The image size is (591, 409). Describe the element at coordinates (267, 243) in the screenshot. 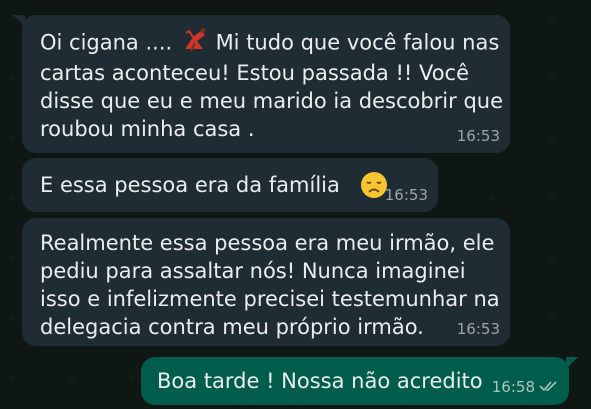

I see `message-line: Realmente essa pessoa era meu irmão, ele` at that location.